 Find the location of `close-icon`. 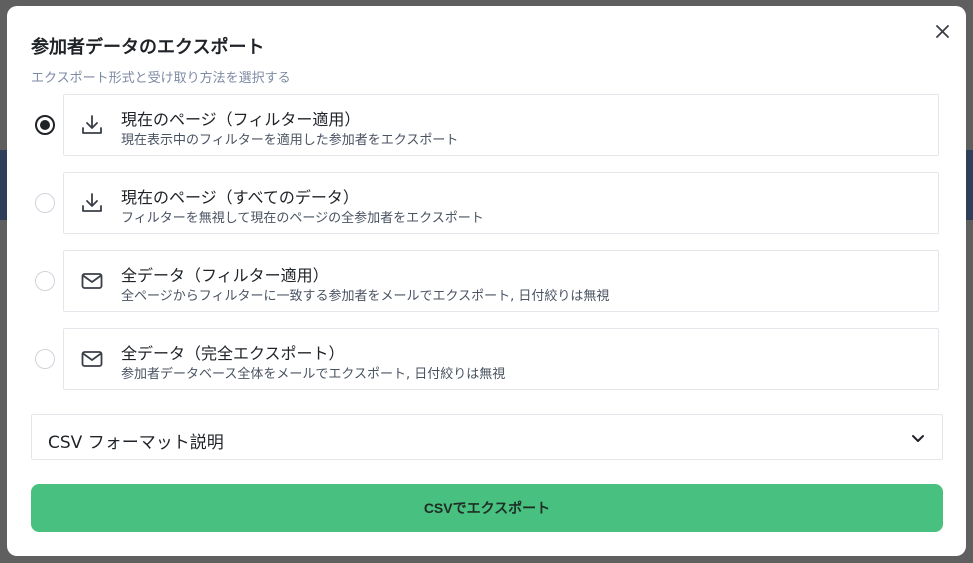

close-icon is located at coordinates (942, 31).